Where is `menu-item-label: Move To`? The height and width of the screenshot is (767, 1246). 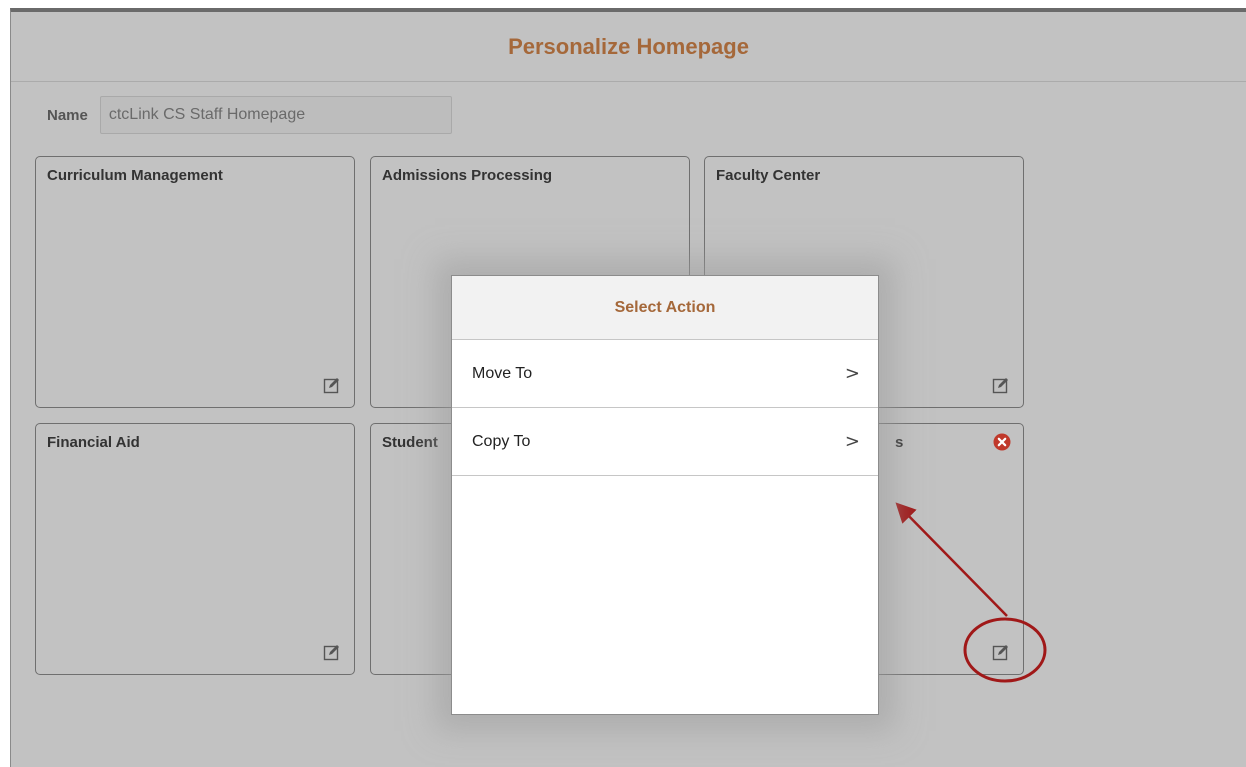 menu-item-label: Move To is located at coordinates (502, 373).